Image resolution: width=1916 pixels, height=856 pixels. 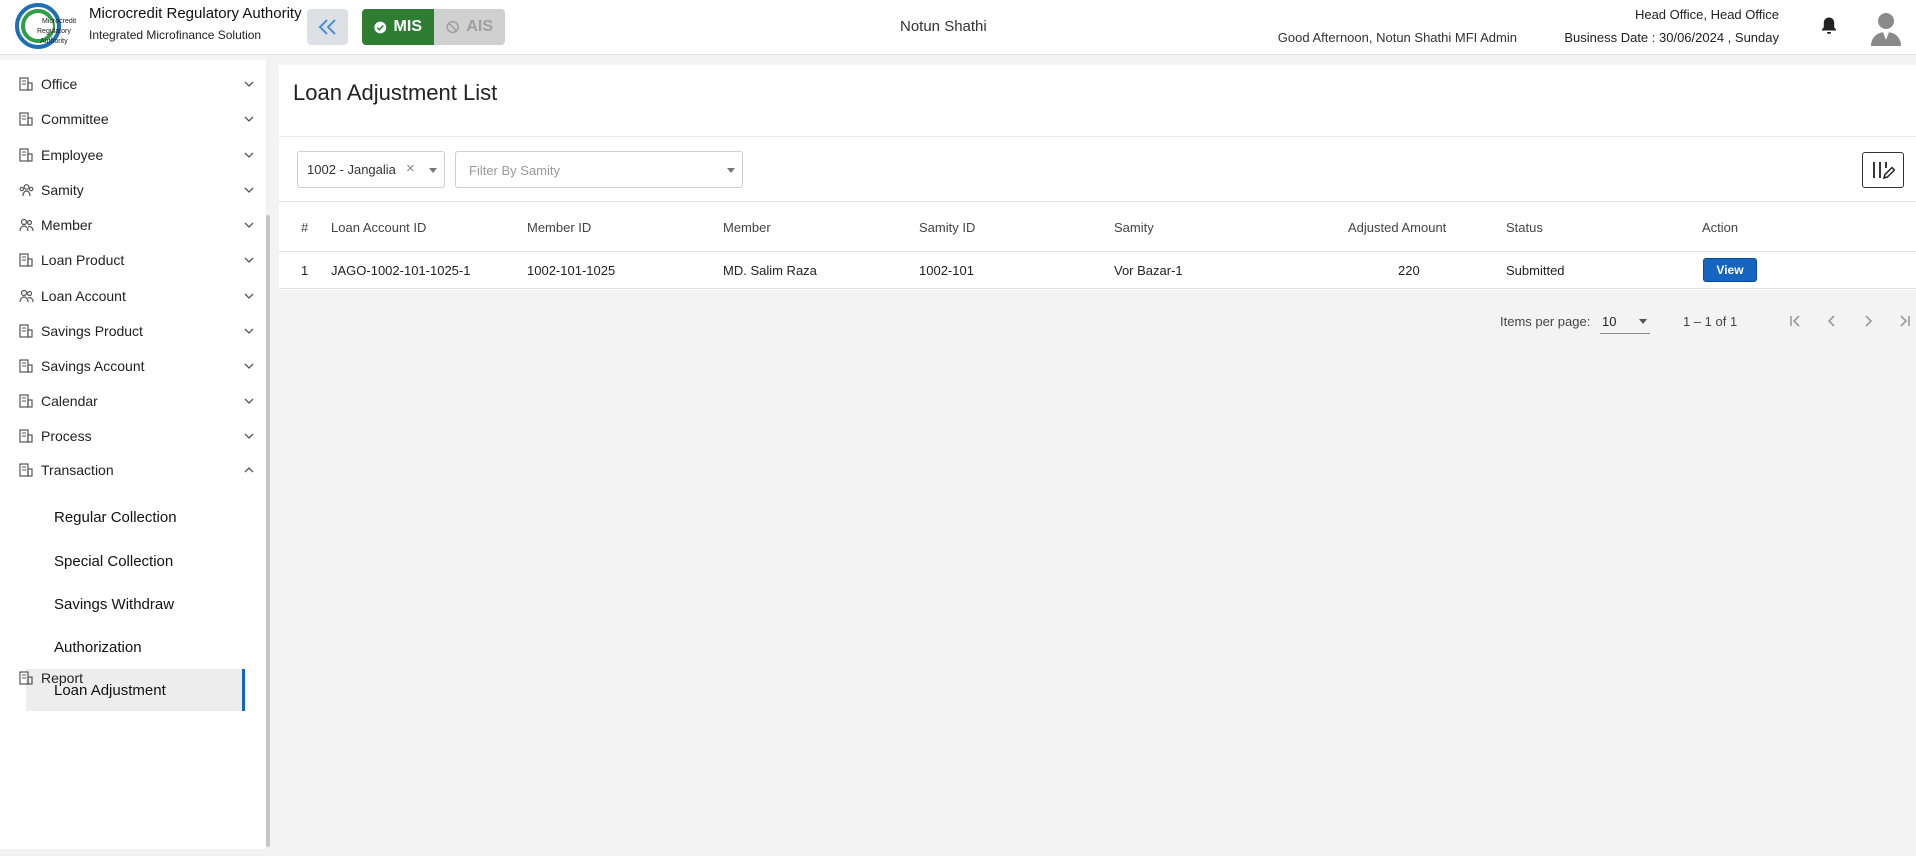 What do you see at coordinates (45, 26) in the screenshot?
I see `mra-logo: Microcredit Regulatory Authority` at bounding box center [45, 26].